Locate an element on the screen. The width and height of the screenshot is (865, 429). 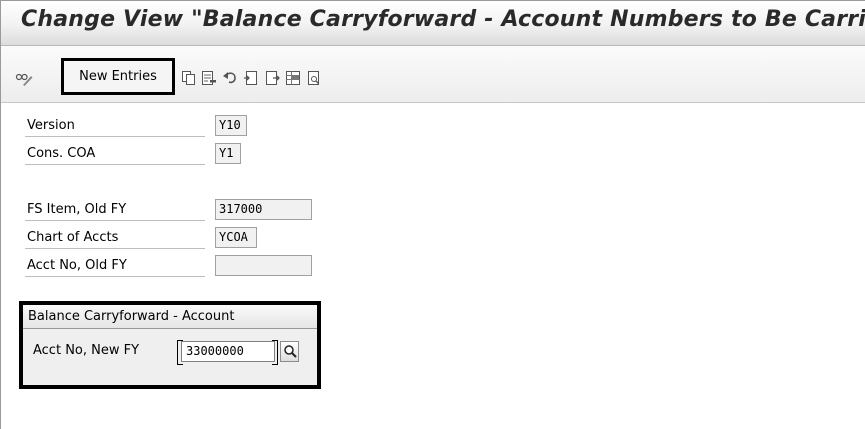
acct-no-new-label: Acct No, New FY is located at coordinates (86, 350).